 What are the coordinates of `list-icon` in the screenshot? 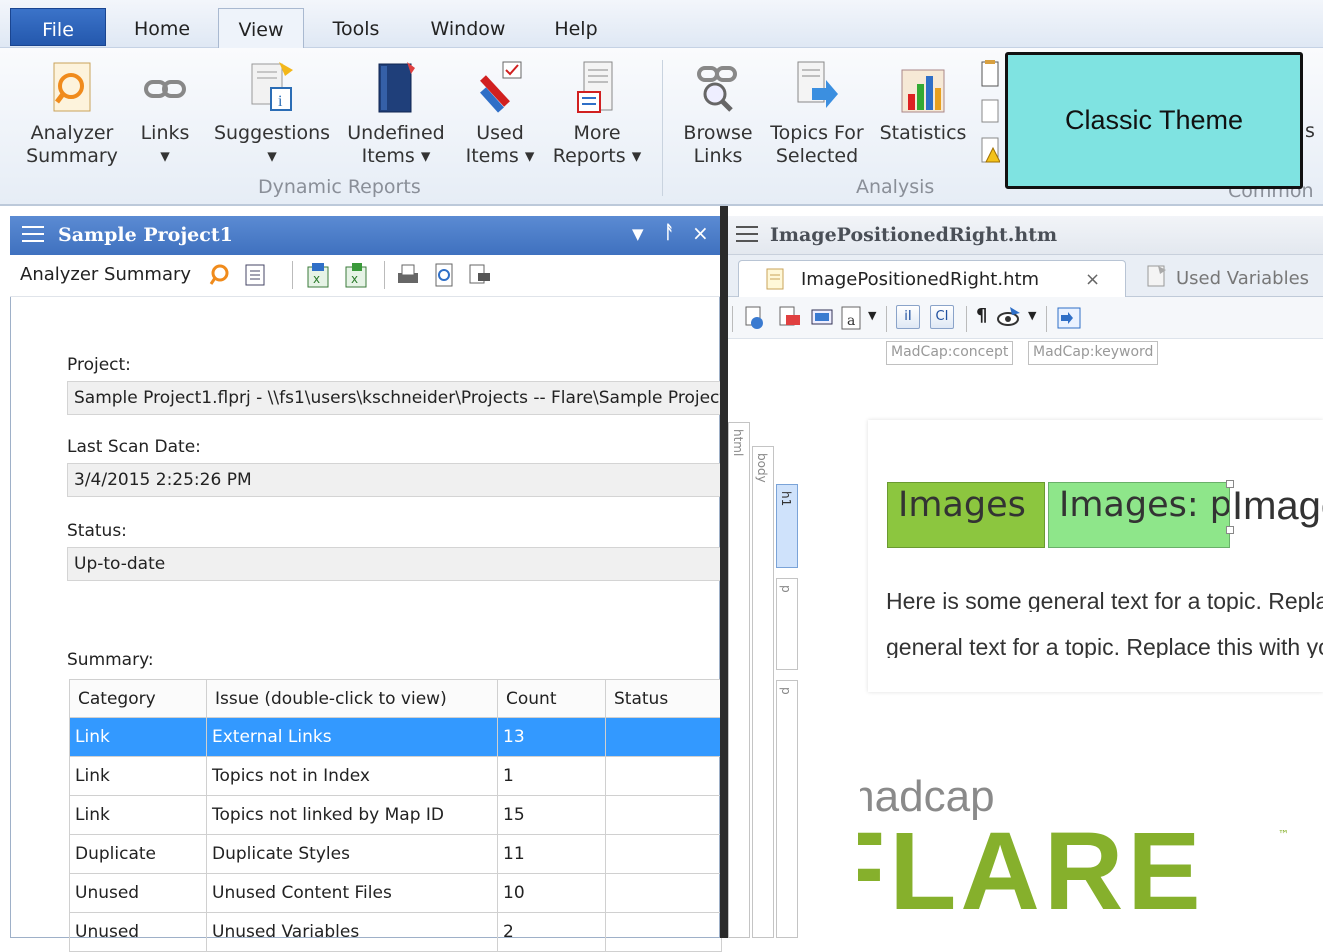 It's located at (255, 275).